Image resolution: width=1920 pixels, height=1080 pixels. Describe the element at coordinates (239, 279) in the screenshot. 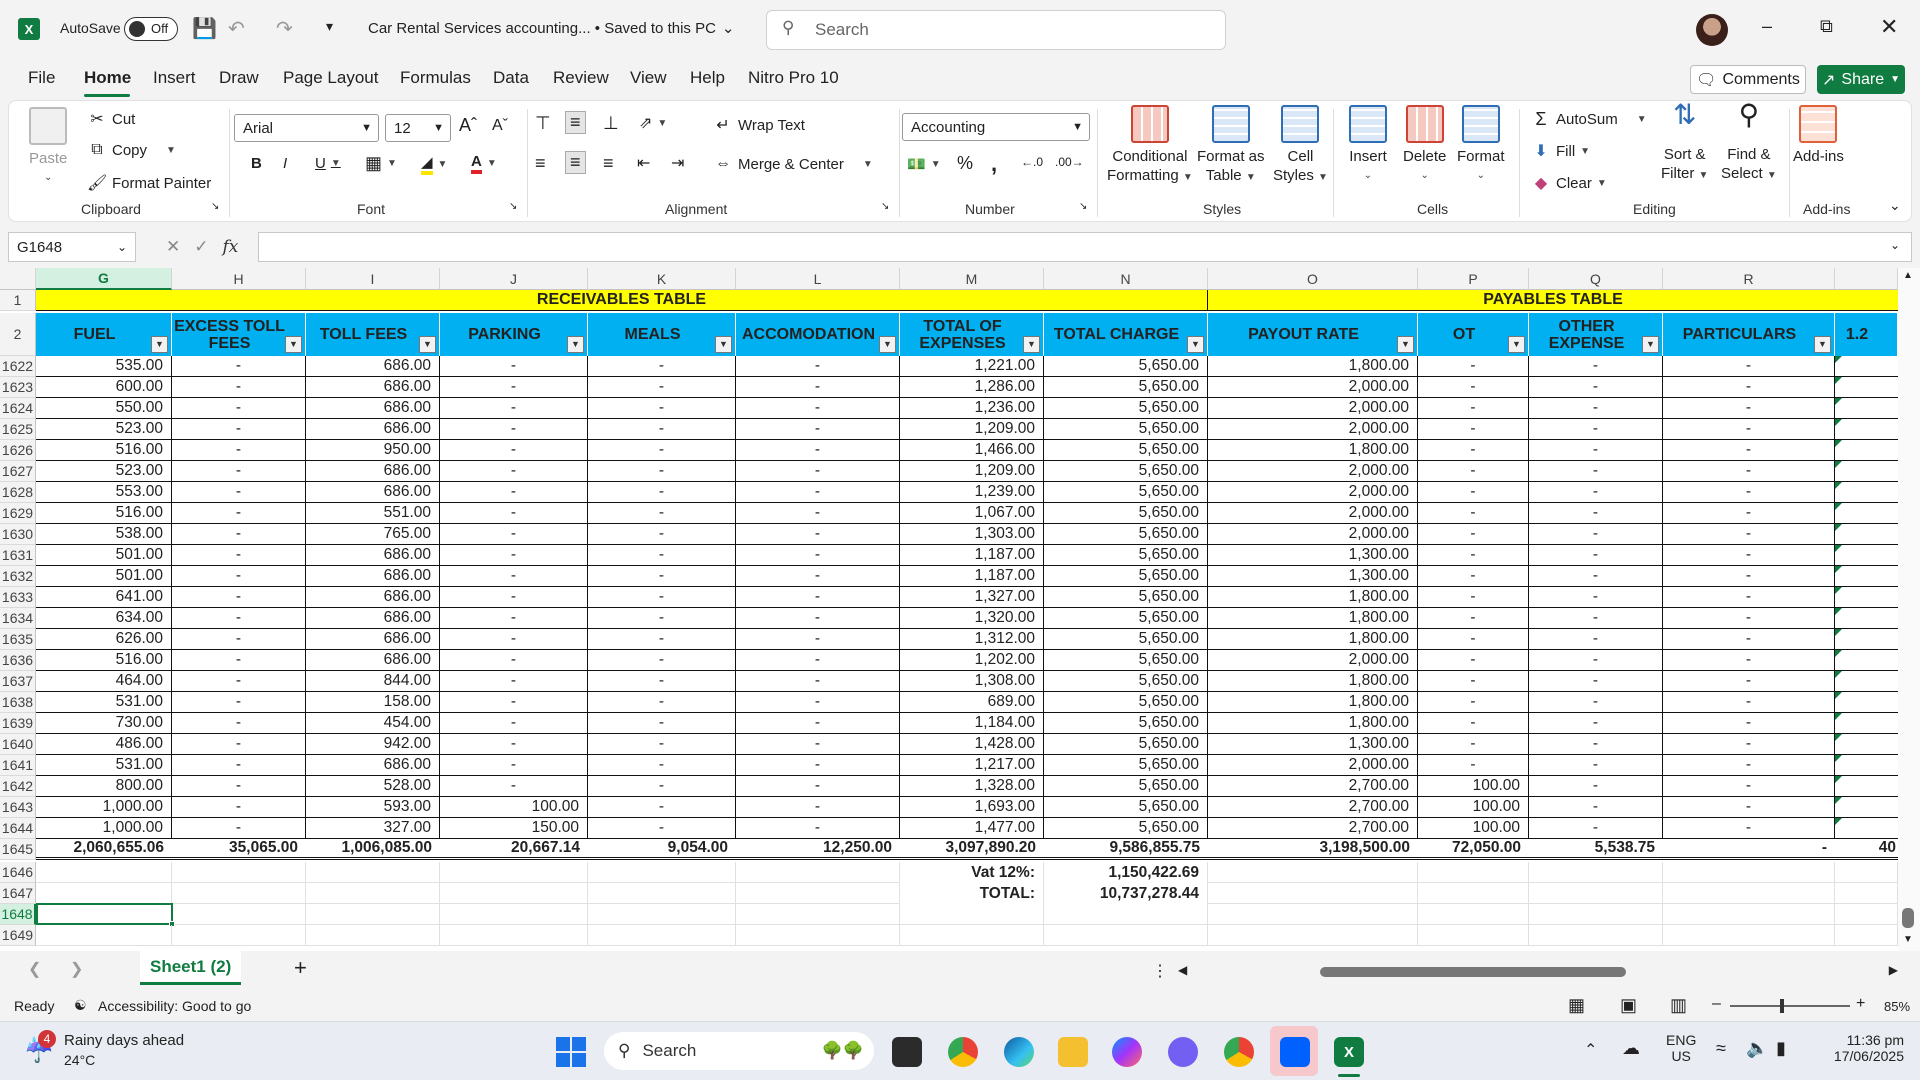

I see `column-header-h: H` at that location.